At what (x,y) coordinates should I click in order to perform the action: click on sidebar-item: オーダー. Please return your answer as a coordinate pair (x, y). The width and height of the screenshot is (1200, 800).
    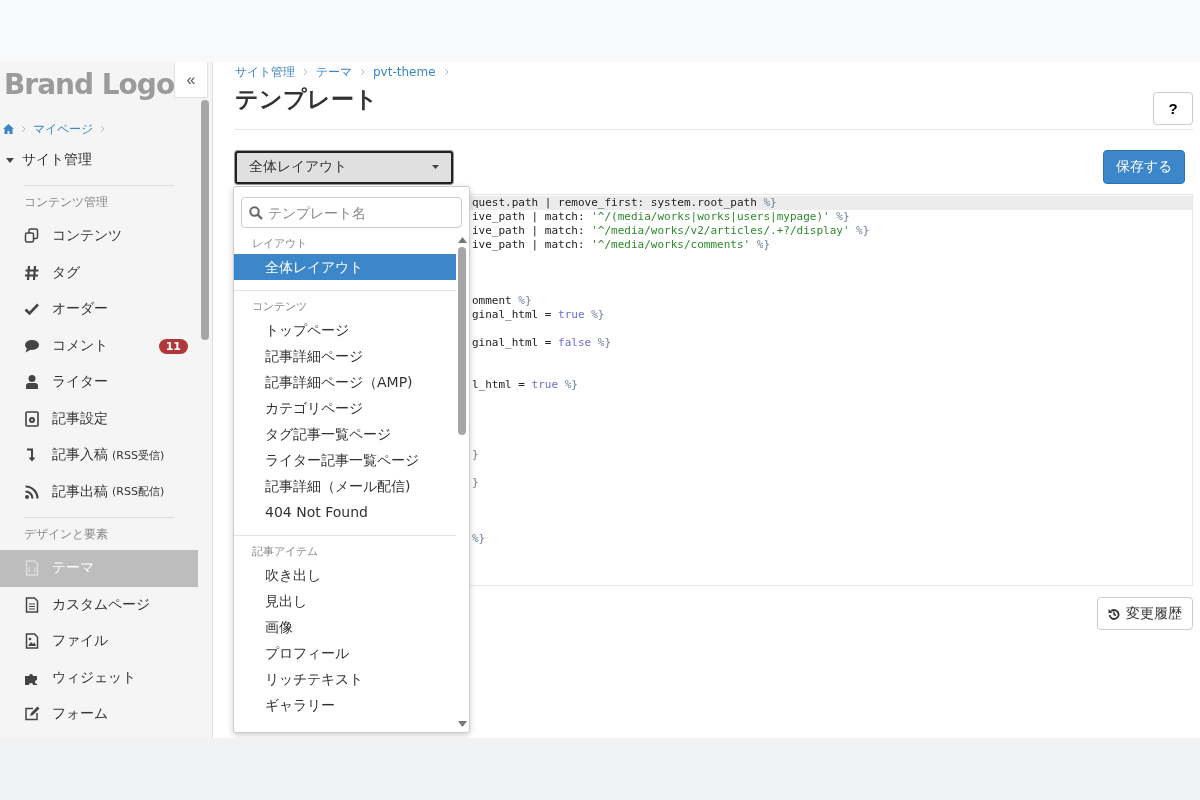
    Looking at the image, I should click on (99, 309).